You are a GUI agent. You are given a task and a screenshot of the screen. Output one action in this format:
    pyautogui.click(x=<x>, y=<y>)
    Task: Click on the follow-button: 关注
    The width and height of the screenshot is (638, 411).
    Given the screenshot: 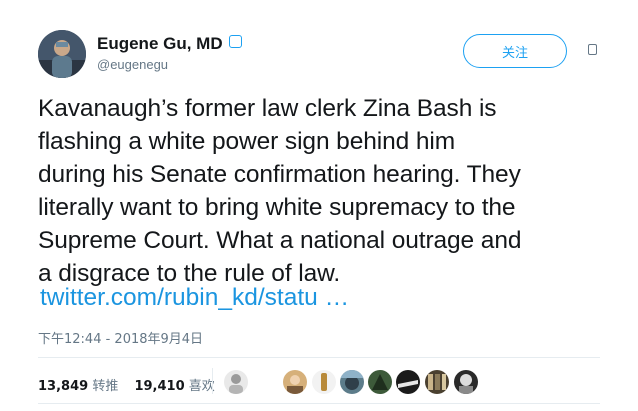 What is the action you would take?
    pyautogui.click(x=515, y=51)
    